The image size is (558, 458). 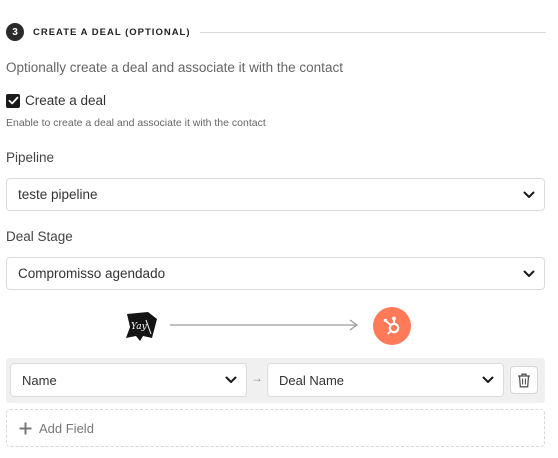 I want to click on integration-flow: Yay, so click(x=270, y=326).